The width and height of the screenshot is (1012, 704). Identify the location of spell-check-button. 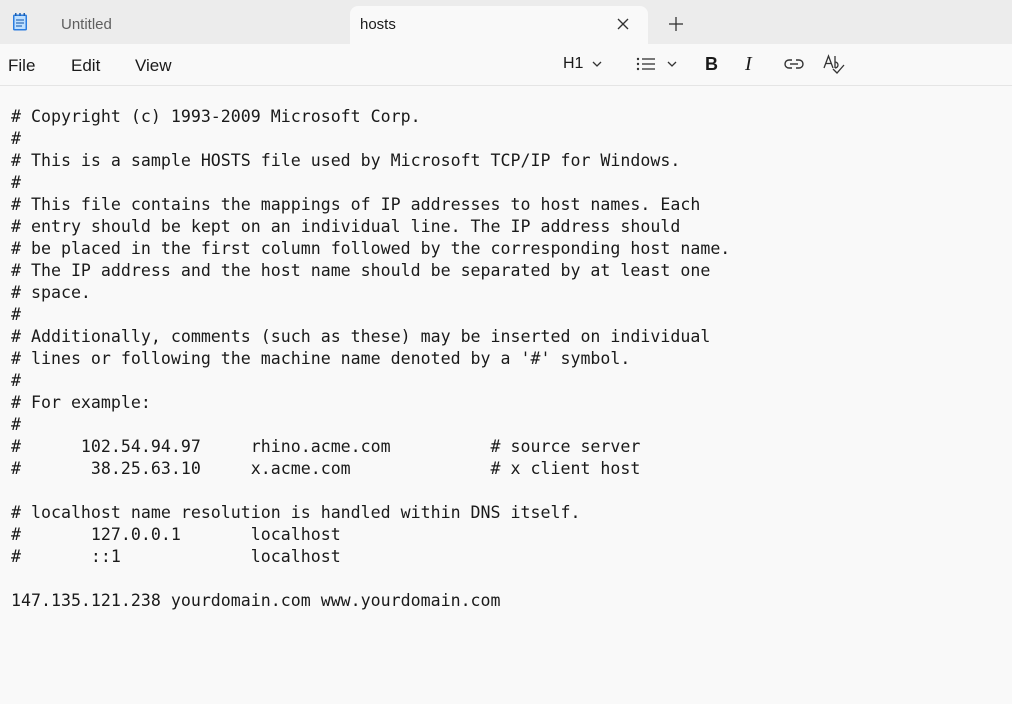
(834, 64).